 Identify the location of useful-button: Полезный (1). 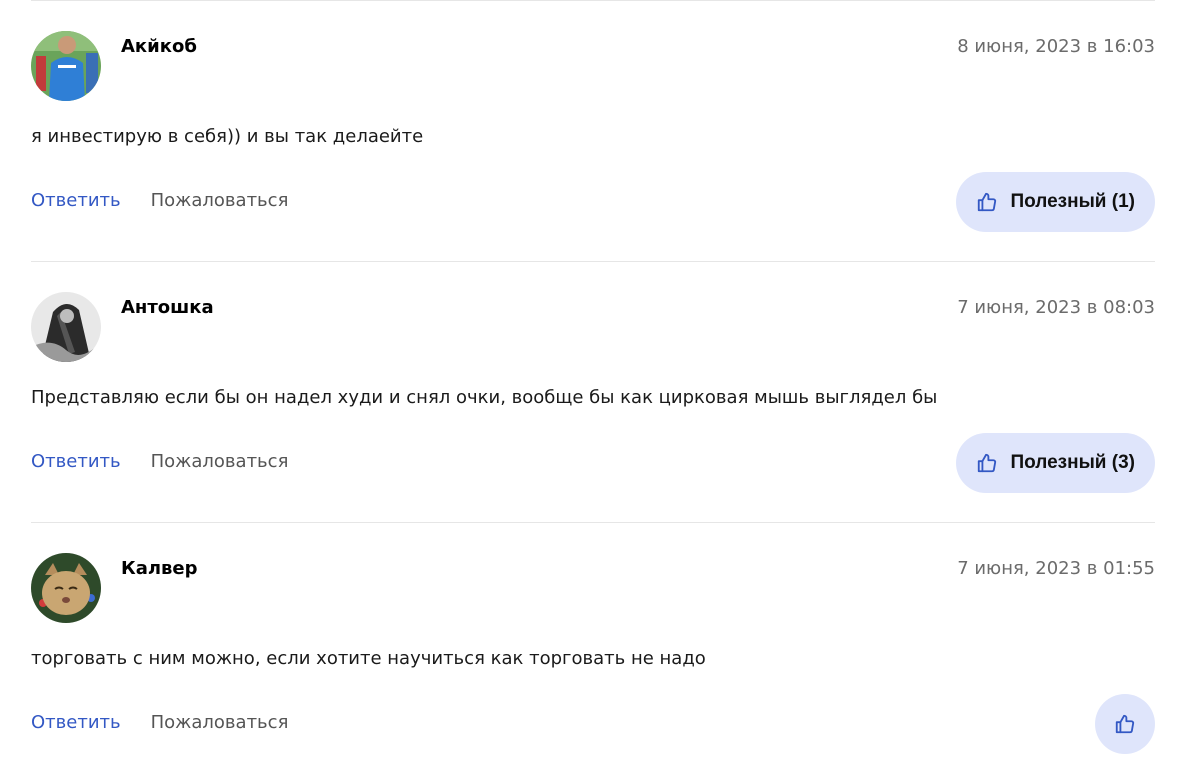
(1055, 202).